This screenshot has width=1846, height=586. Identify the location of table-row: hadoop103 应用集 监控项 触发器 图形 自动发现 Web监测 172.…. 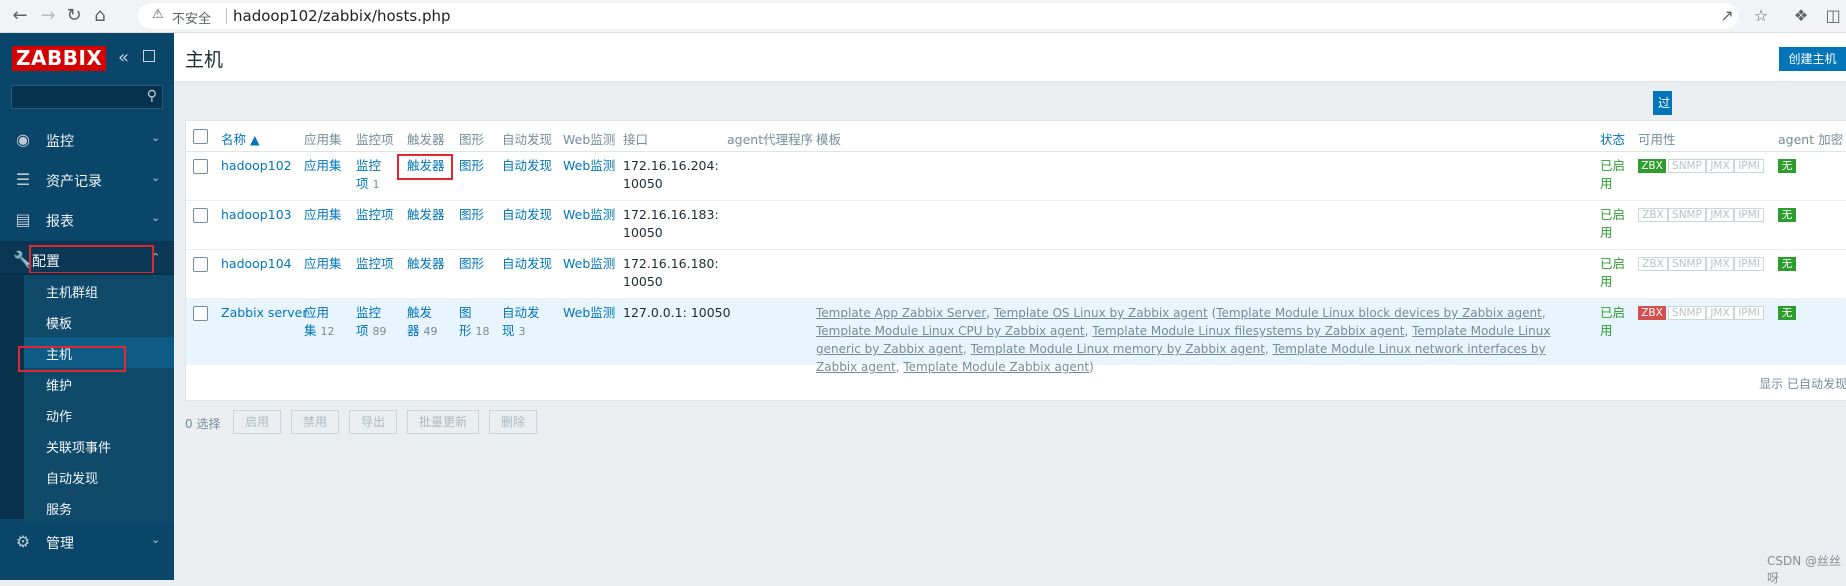
(1016, 224).